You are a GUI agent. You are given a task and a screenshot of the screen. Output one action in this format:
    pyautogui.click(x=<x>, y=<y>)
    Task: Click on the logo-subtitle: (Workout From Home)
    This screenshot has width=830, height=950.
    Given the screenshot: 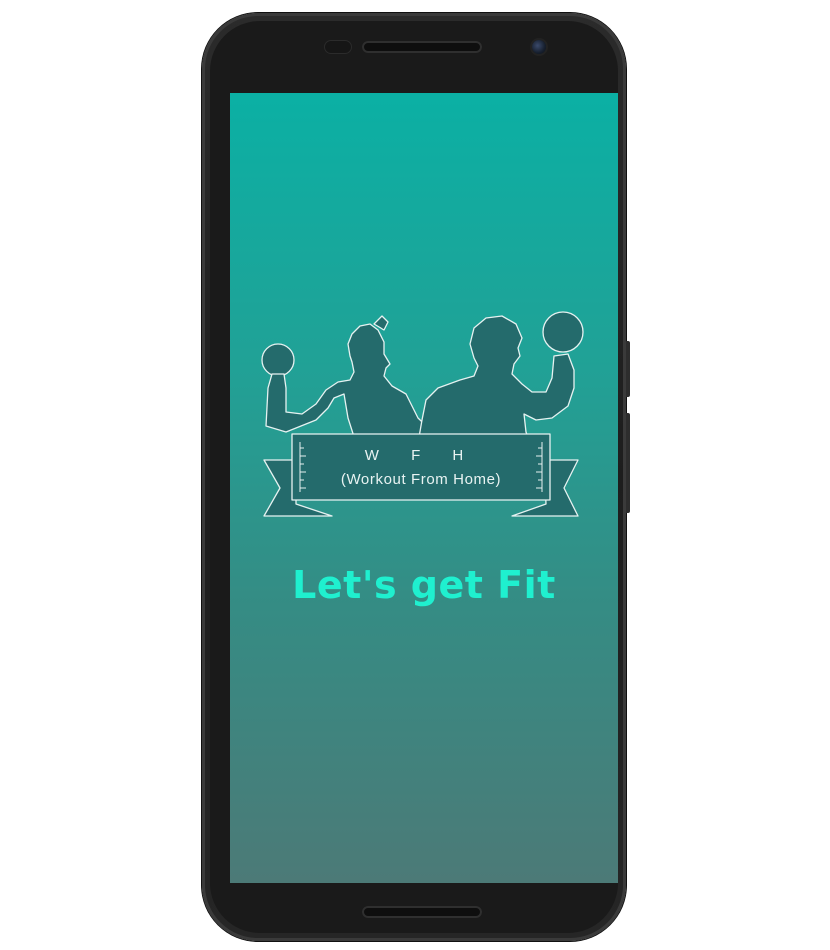 What is the action you would take?
    pyautogui.click(x=421, y=479)
    